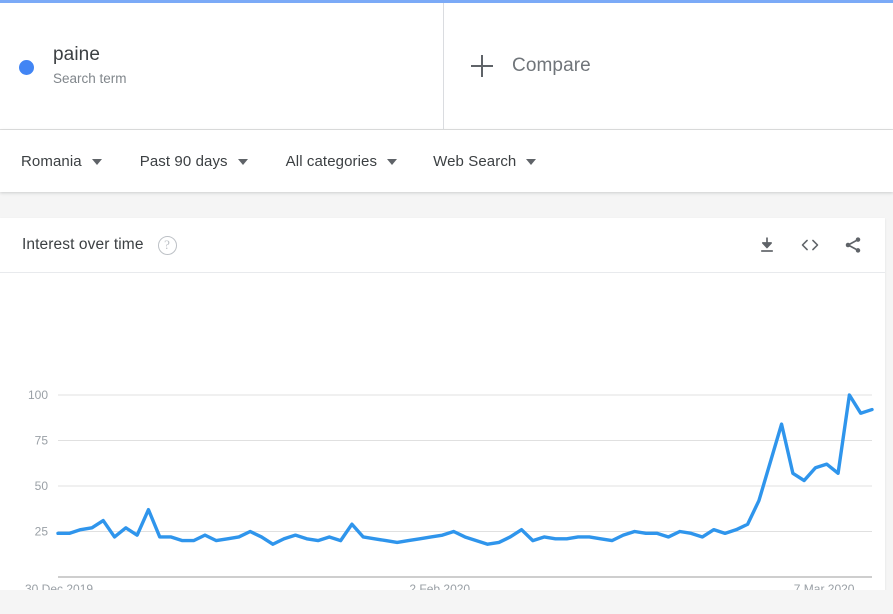 The image size is (893, 614). What do you see at coordinates (442, 245) in the screenshot?
I see `card-header: Interest over time ?` at bounding box center [442, 245].